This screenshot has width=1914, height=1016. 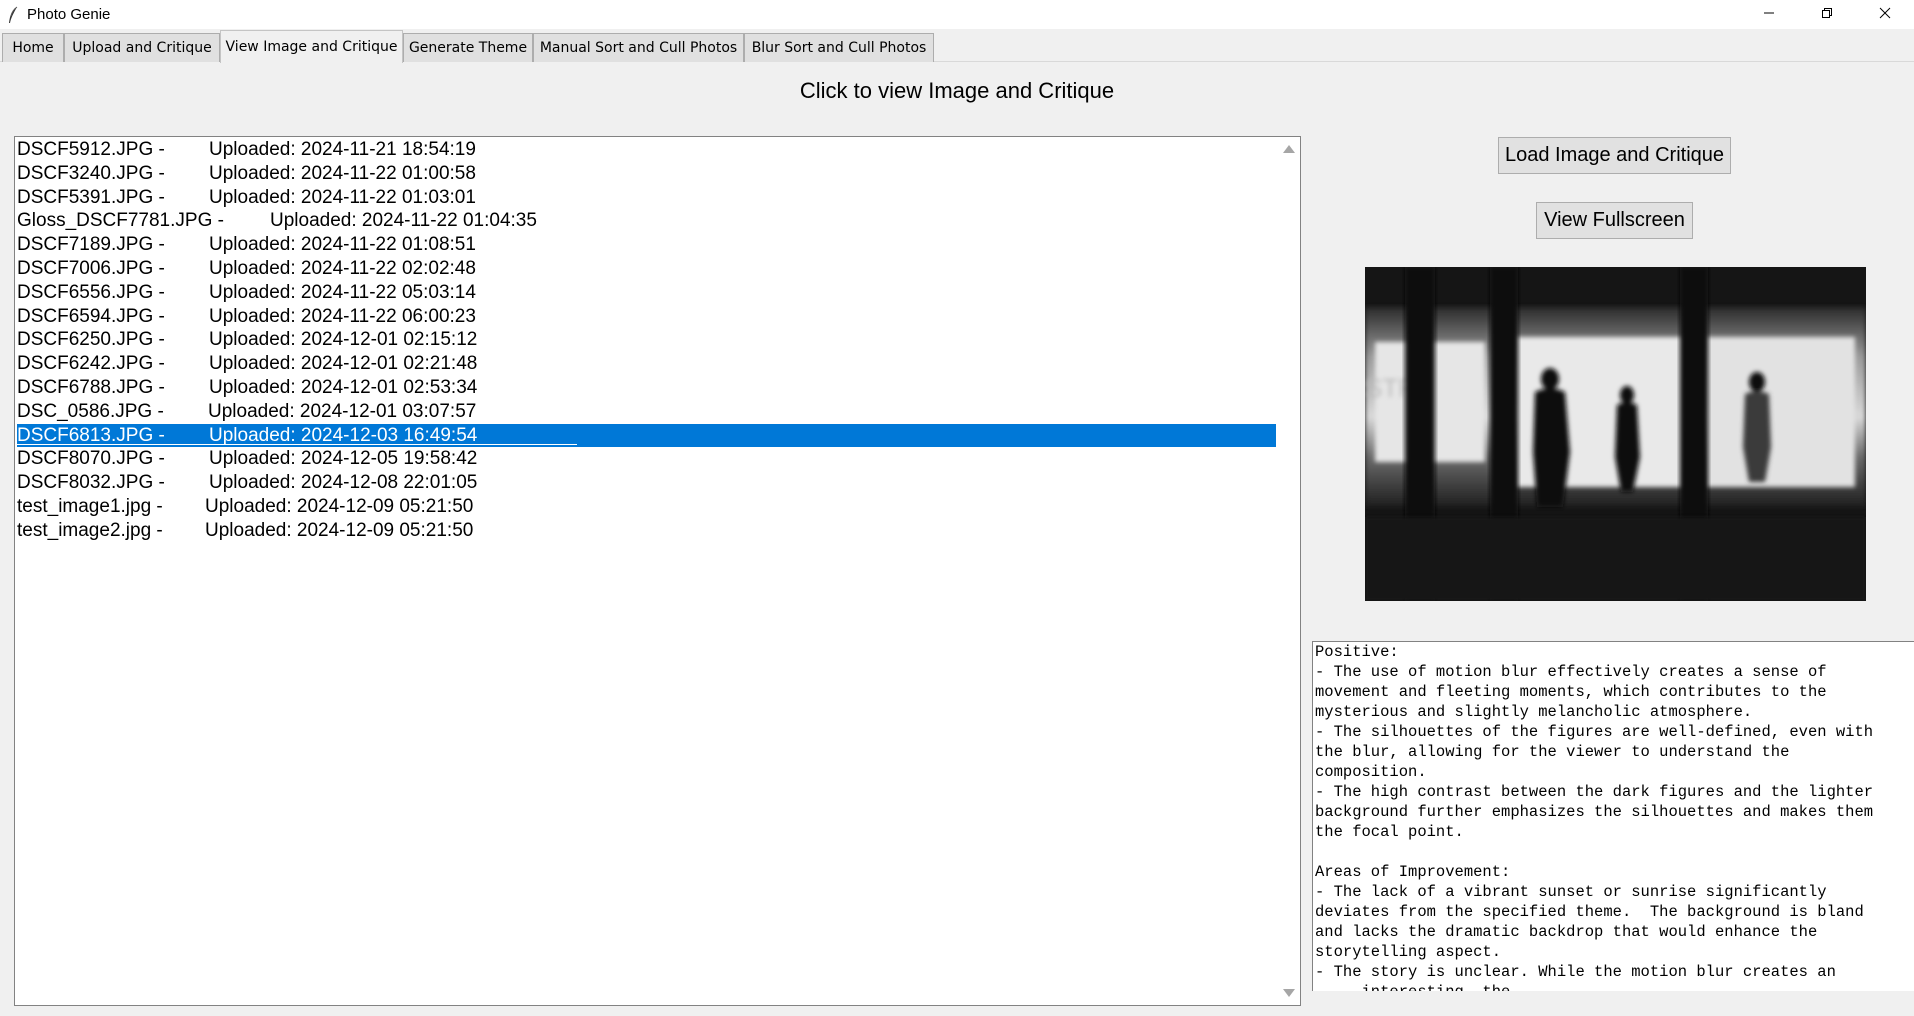 I want to click on title-bar: Photo Genie, so click(x=957, y=14).